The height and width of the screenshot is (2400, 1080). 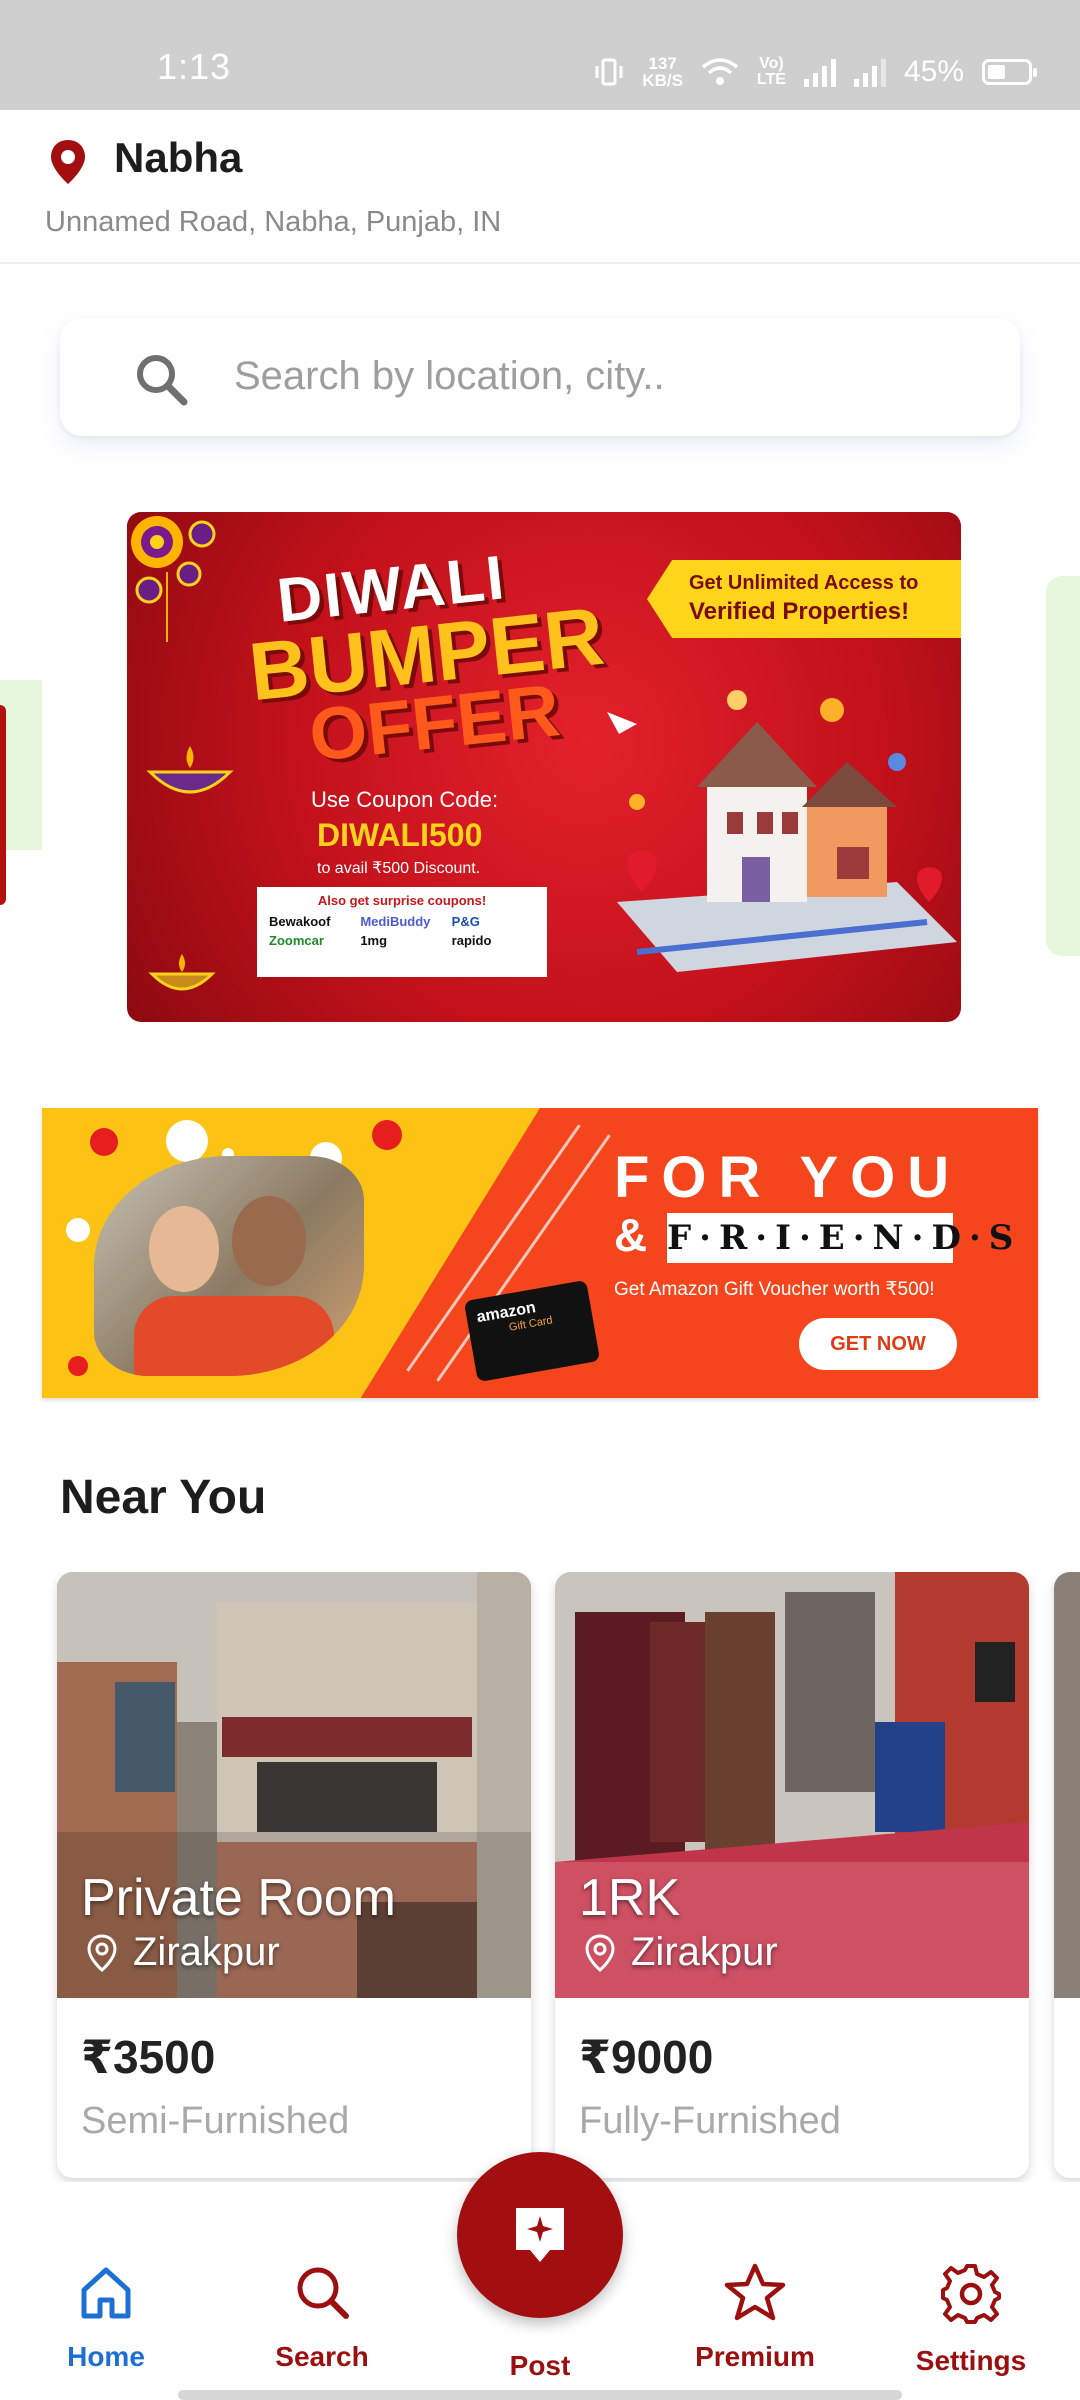 I want to click on listing-price: ₹3500, so click(x=148, y=2057).